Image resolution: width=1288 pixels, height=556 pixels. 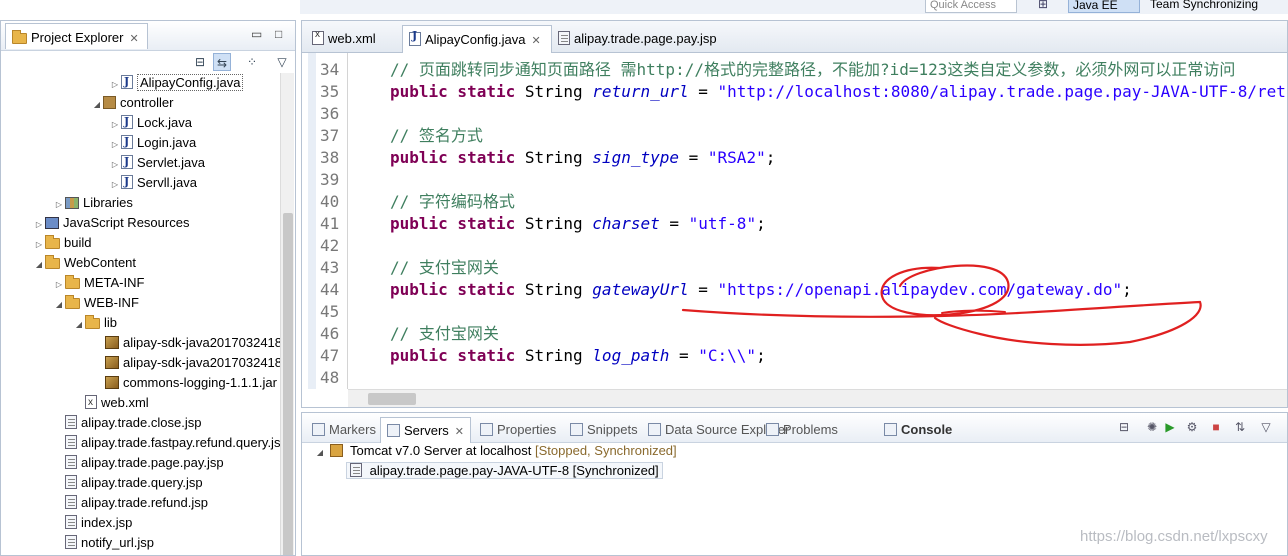 What do you see at coordinates (138, 463) in the screenshot?
I see `tree-item: alipay.trade.page.pay.jsp` at bounding box center [138, 463].